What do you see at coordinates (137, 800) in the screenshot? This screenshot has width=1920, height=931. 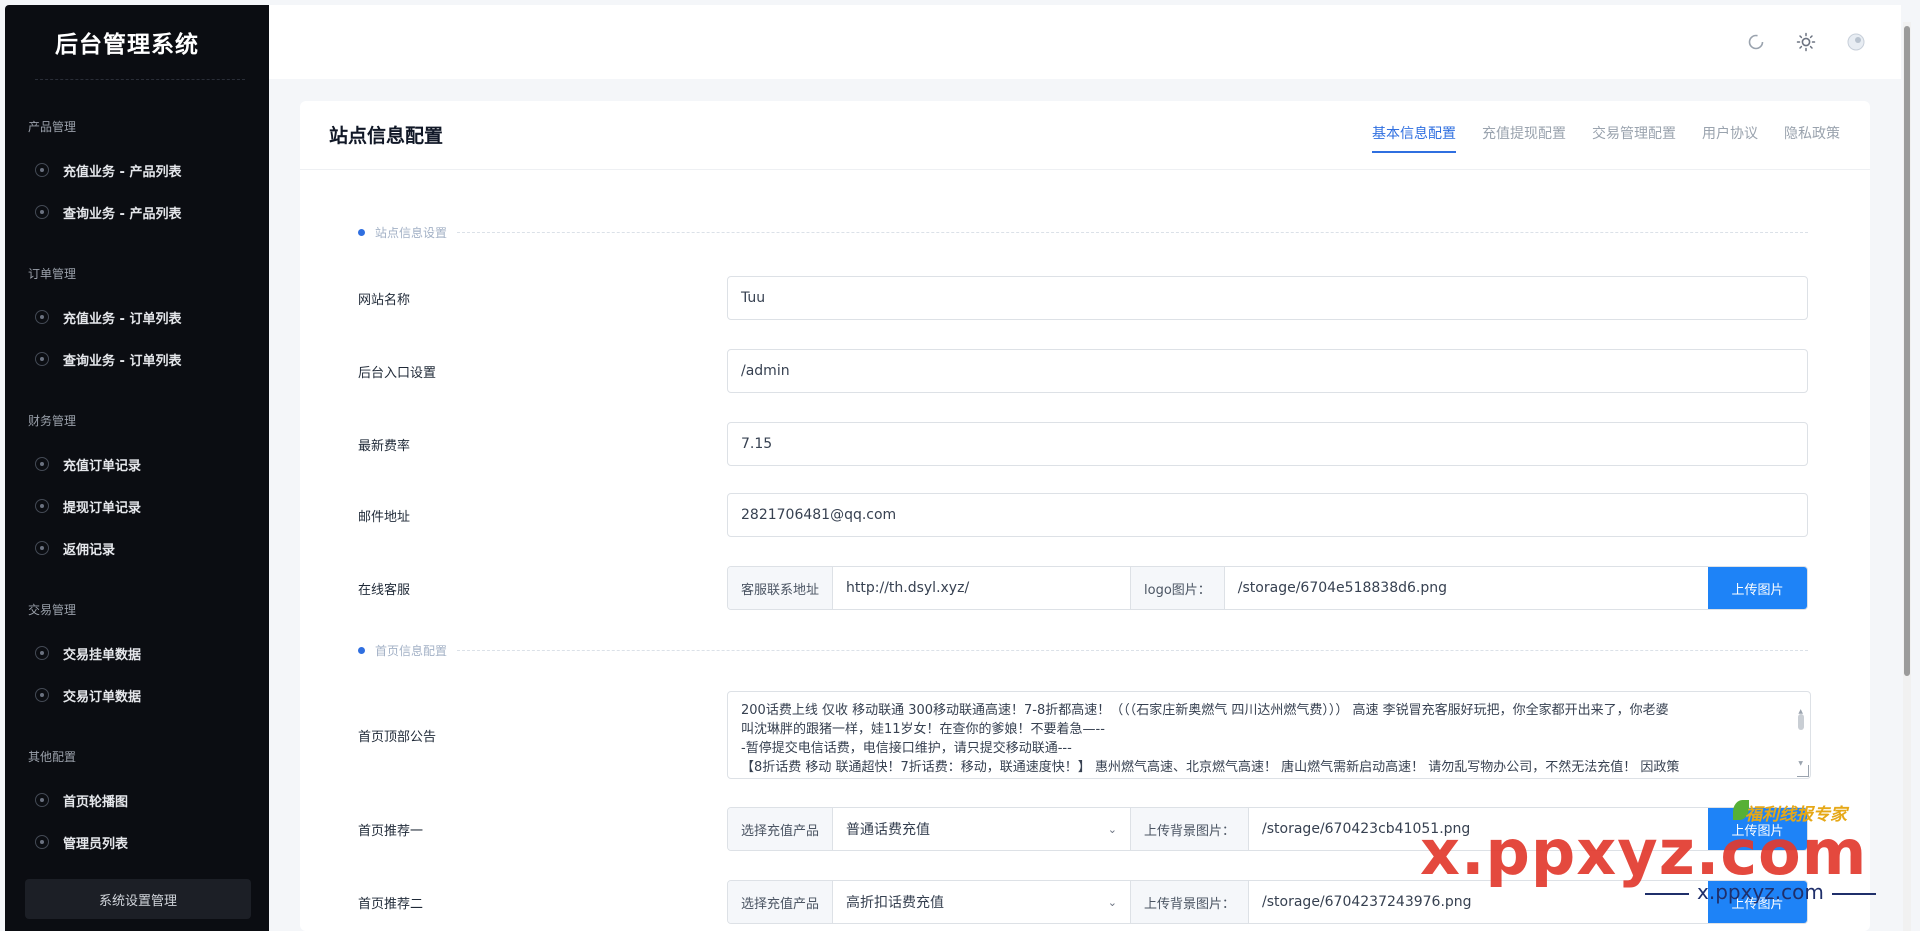 I see `sidebar-item-carousel: 首页轮播图` at bounding box center [137, 800].